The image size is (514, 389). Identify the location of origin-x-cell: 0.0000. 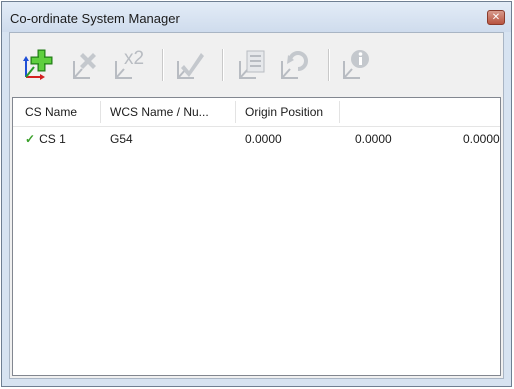
(263, 139).